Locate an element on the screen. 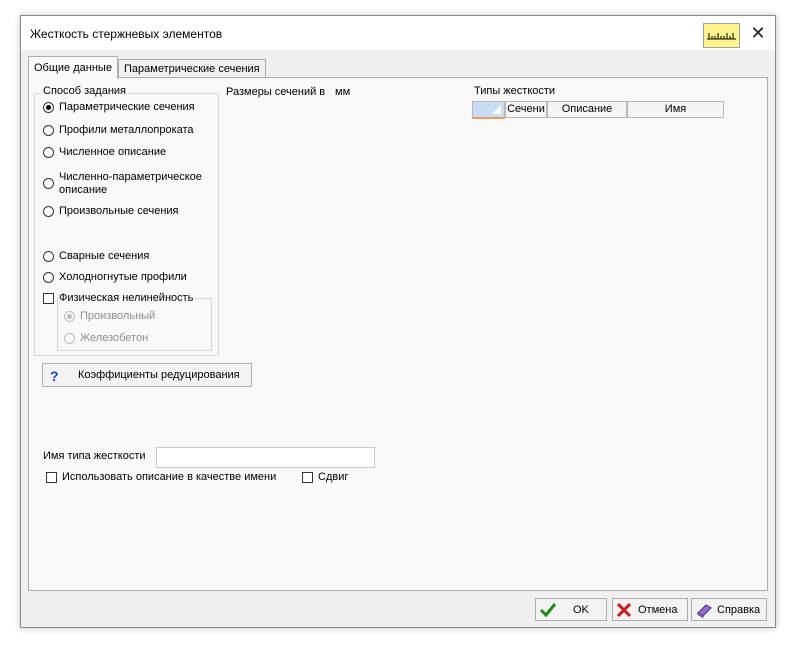 The image size is (789, 651). close-icon: ✕ is located at coordinates (758, 33).